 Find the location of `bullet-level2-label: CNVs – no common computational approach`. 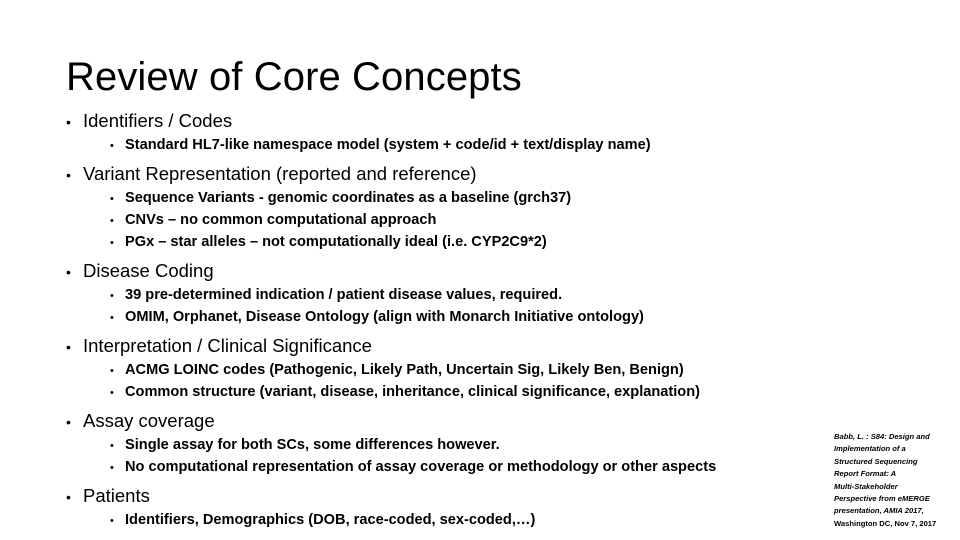

bullet-level2-label: CNVs – no common computational approach is located at coordinates (281, 220).